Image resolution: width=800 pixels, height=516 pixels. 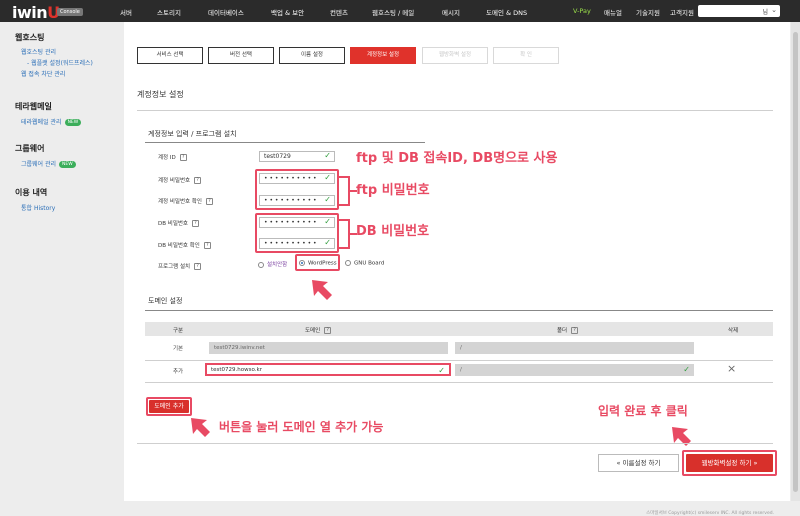 What do you see at coordinates (192, 134) in the screenshot?
I see `section-title-account: 계정정보 입력 / 프로그램 설치` at bounding box center [192, 134].